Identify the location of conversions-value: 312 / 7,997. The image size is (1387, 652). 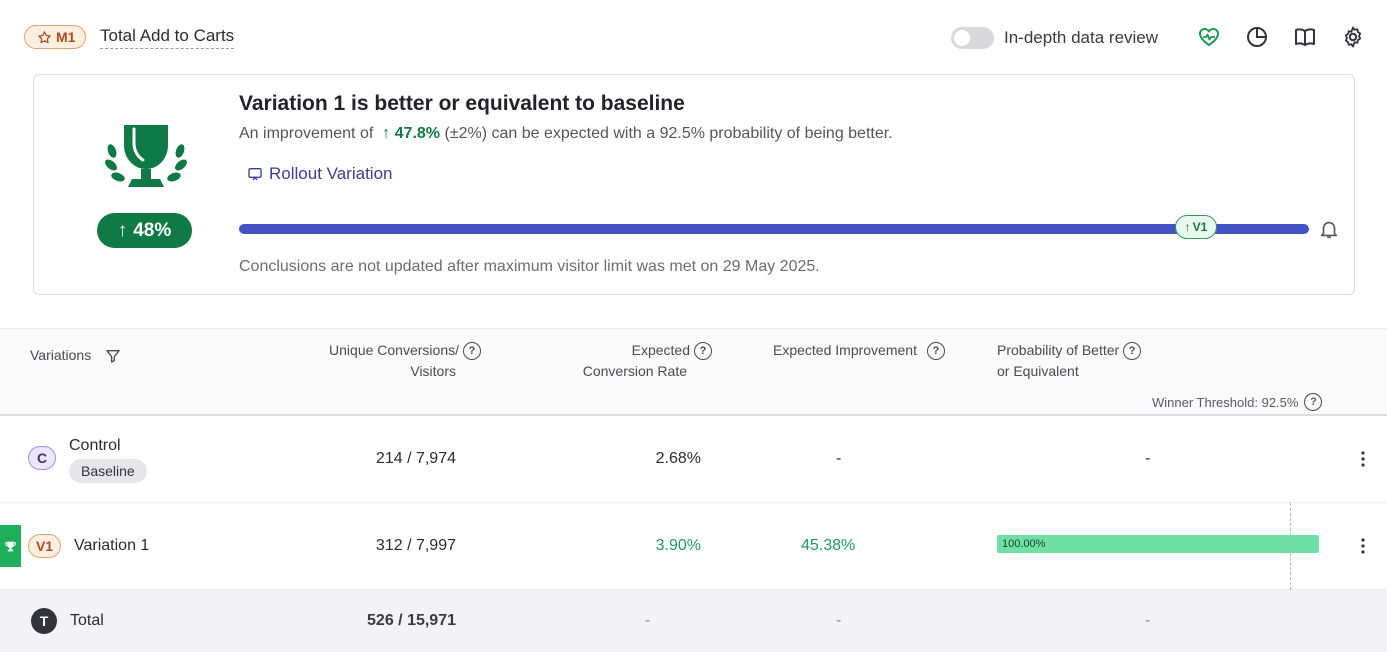
(415, 545).